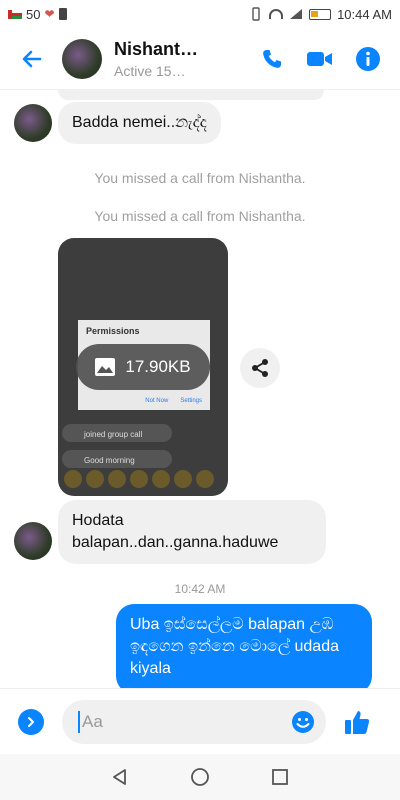  Describe the element at coordinates (139, 123) in the screenshot. I see `incoming-message: Badda nemei..නැද්ද` at that location.